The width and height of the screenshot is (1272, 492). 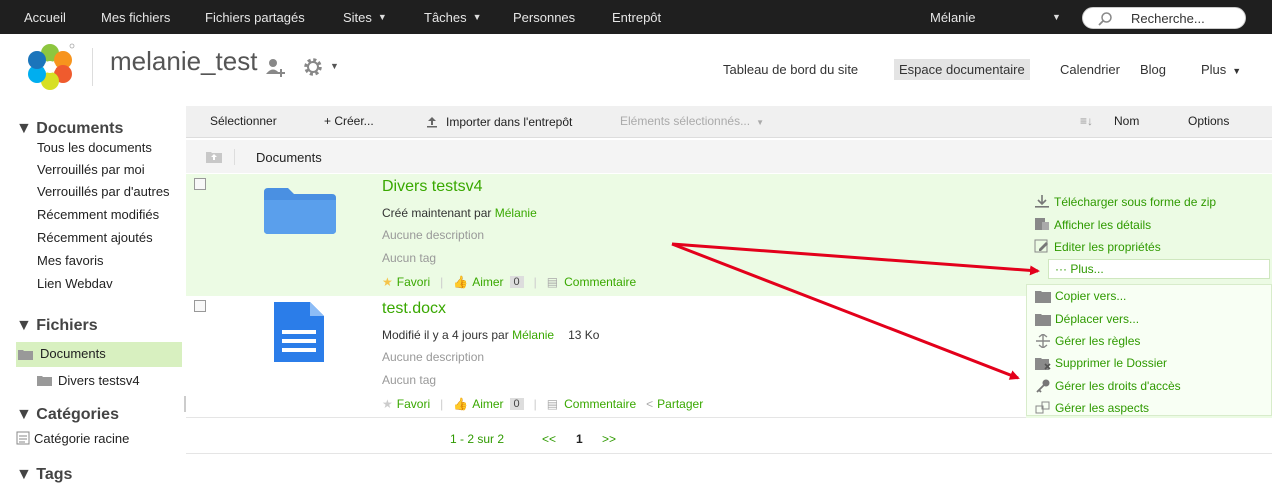 What do you see at coordinates (609, 439) in the screenshot?
I see `pagination-next: >>` at bounding box center [609, 439].